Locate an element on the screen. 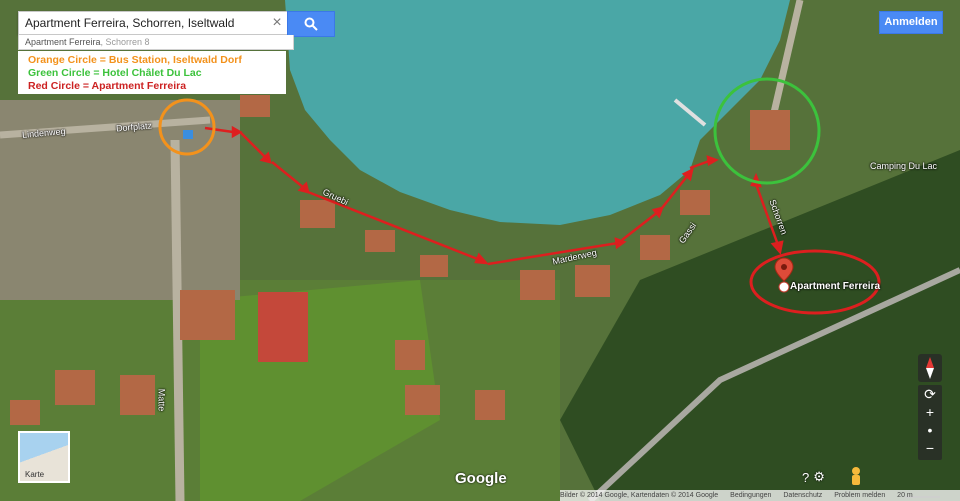 This screenshot has height=501, width=960. minimap-label: Karte is located at coordinates (35, 474).